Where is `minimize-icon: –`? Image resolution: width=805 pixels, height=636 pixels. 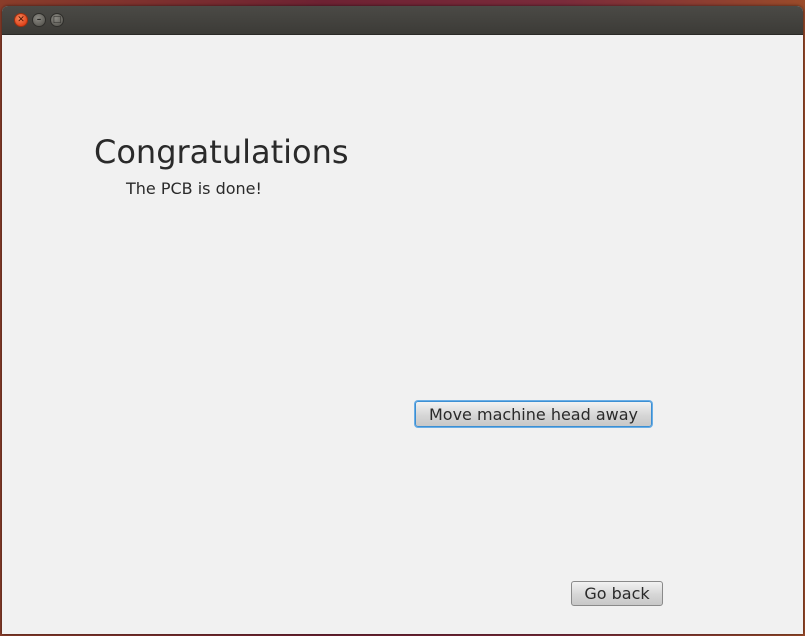 minimize-icon: – is located at coordinates (39, 19).